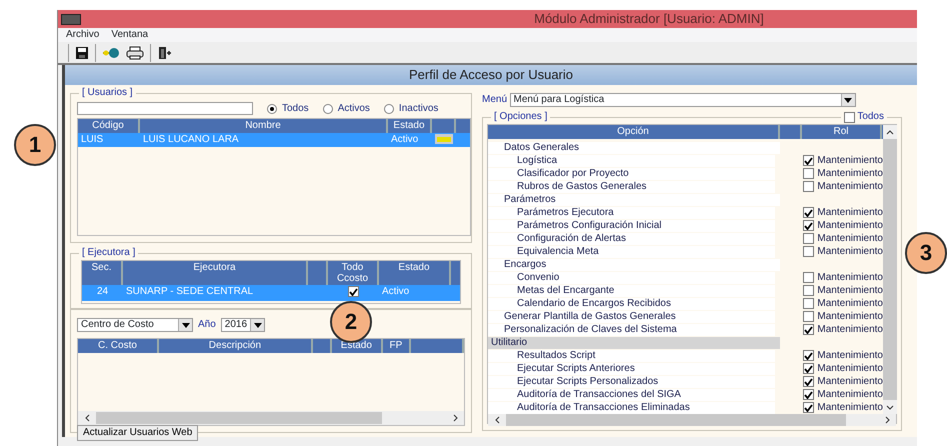 Image resolution: width=947 pixels, height=446 pixels. Describe the element at coordinates (243, 325) in the screenshot. I see `year-dropdown: 2016` at that location.